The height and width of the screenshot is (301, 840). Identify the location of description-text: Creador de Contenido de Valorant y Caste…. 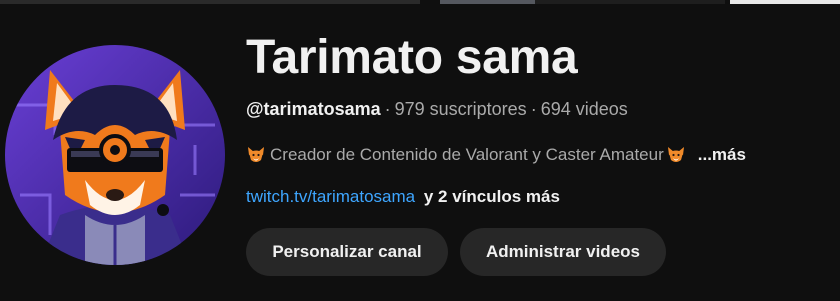
(467, 154).